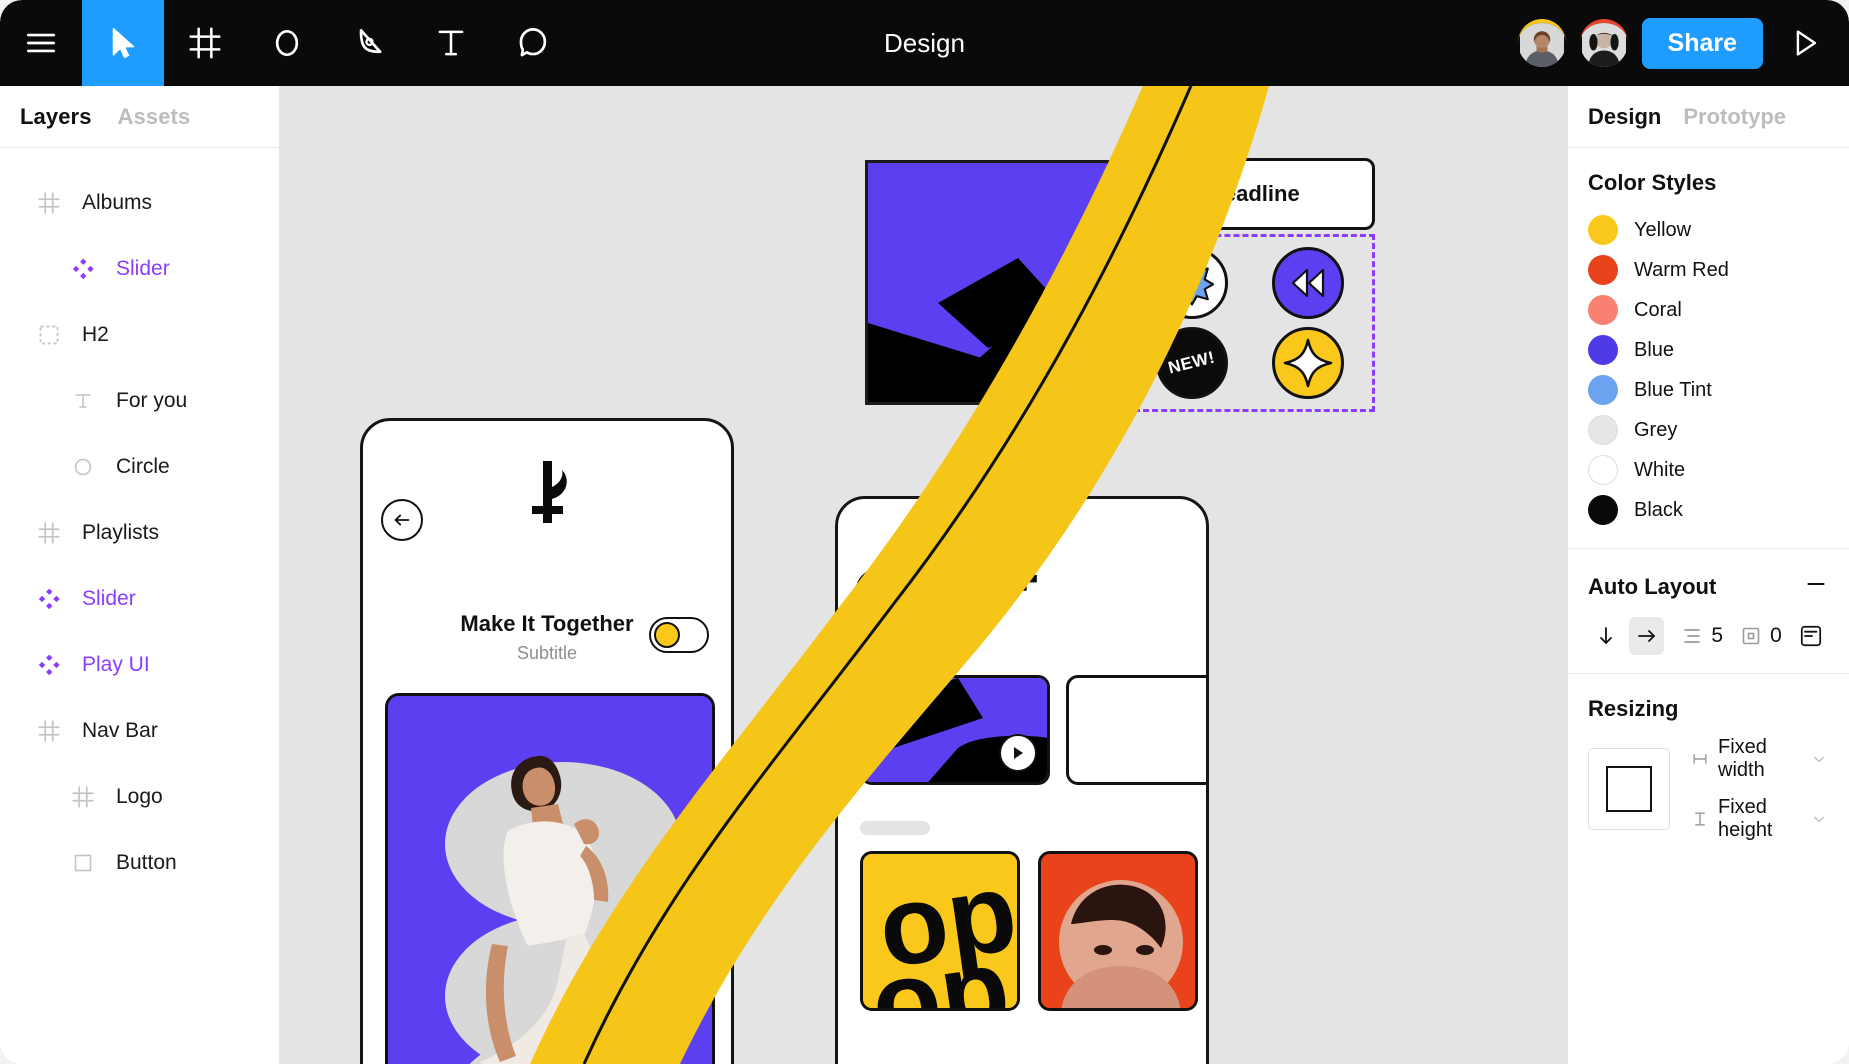 Image resolution: width=1849 pixels, height=1064 pixels. What do you see at coordinates (1708, 310) in the screenshot?
I see `color-style-row: Coral` at bounding box center [1708, 310].